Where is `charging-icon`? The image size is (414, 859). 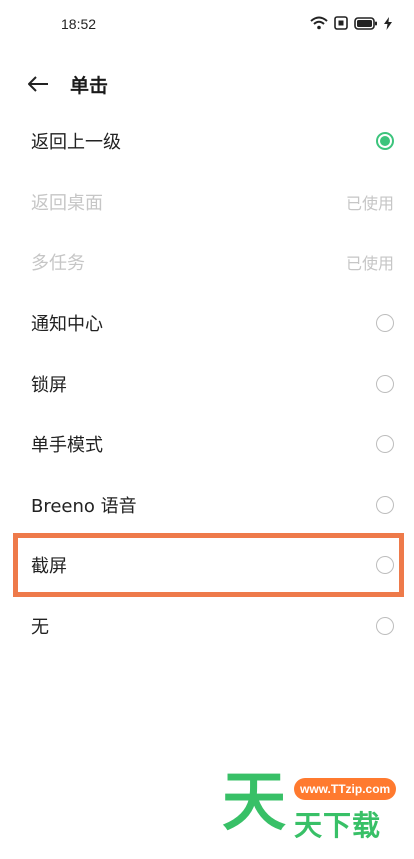 charging-icon is located at coordinates (388, 23).